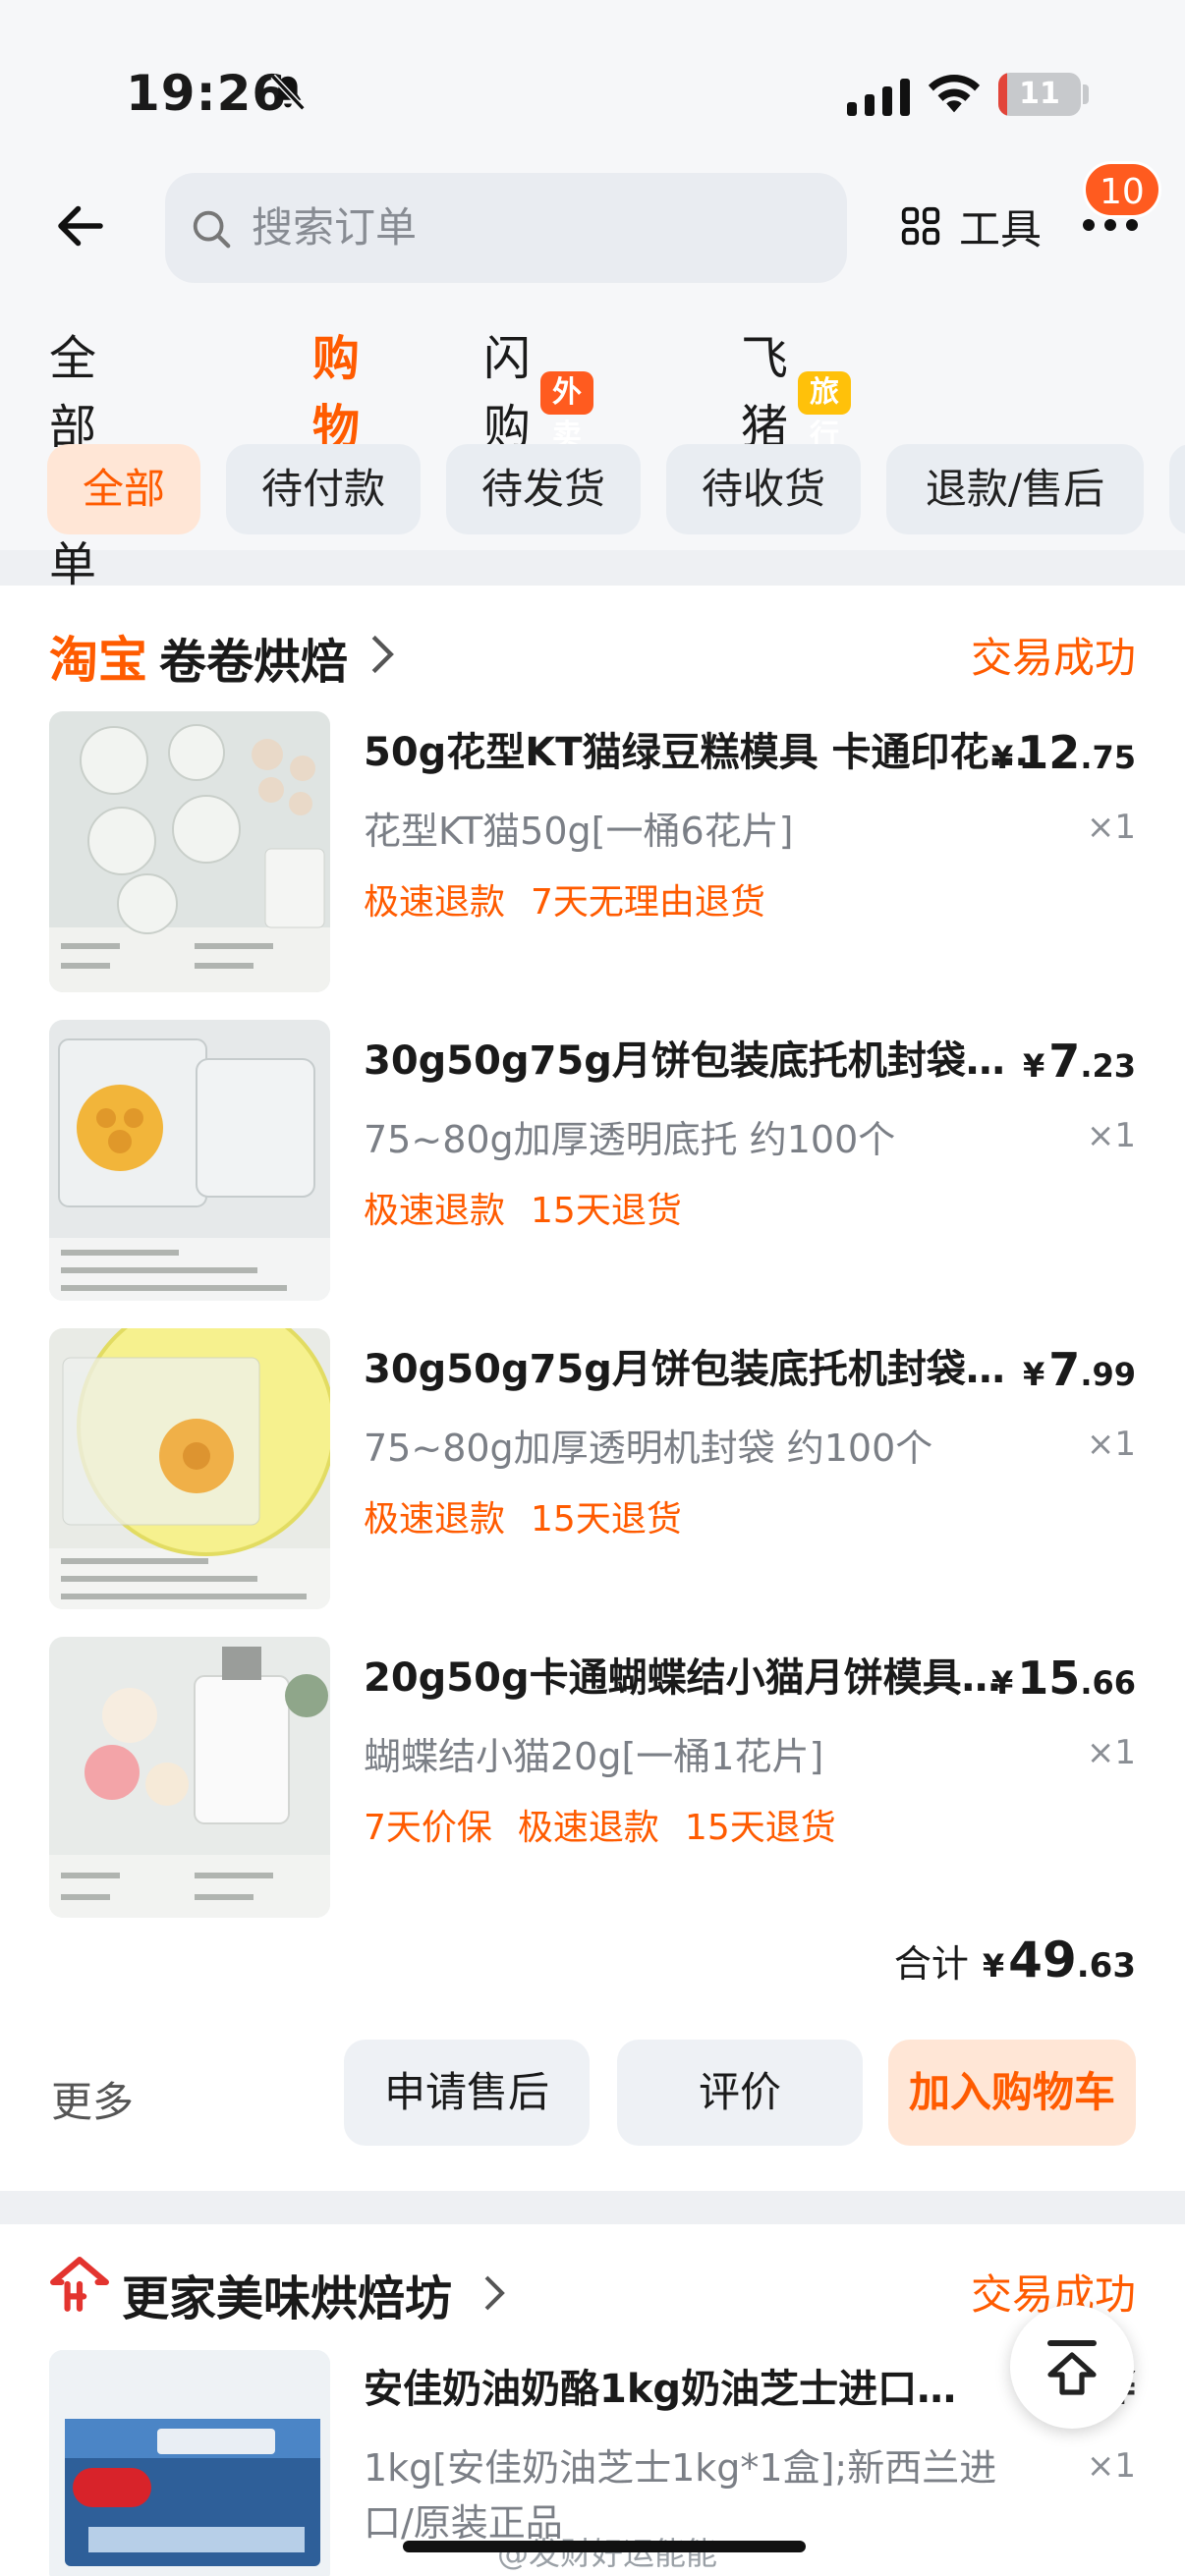 The image size is (1185, 2576). What do you see at coordinates (1108, 1683) in the screenshot?
I see `price-decimal: .66` at bounding box center [1108, 1683].